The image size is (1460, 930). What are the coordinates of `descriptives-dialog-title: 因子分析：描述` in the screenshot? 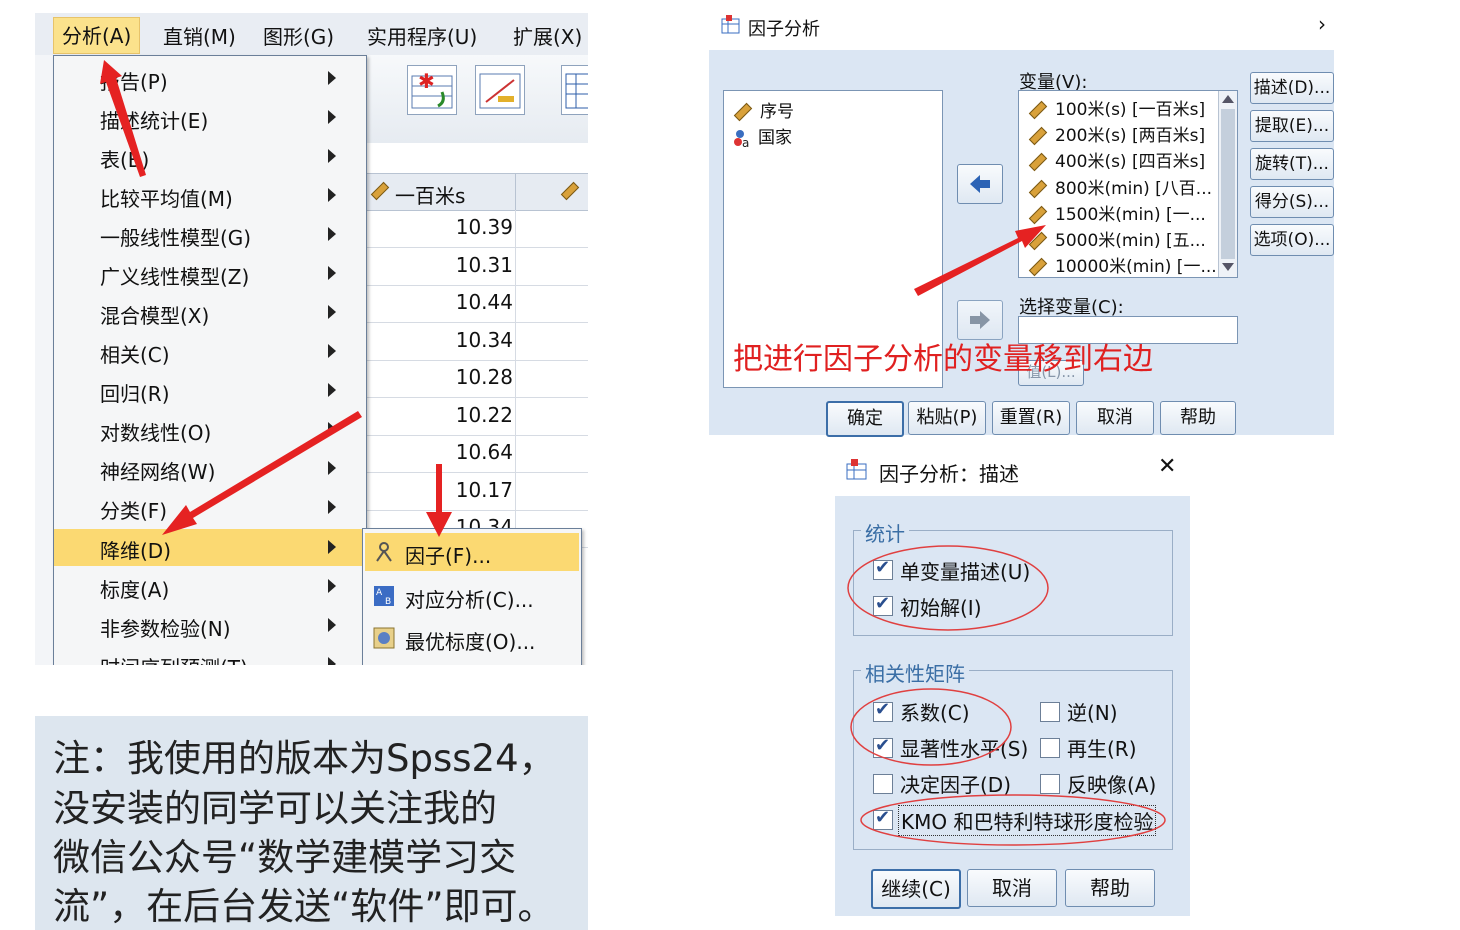 It's located at (949, 474).